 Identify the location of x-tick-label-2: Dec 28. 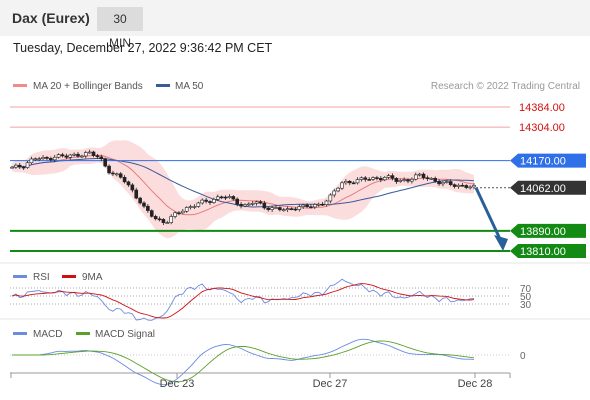
(475, 384).